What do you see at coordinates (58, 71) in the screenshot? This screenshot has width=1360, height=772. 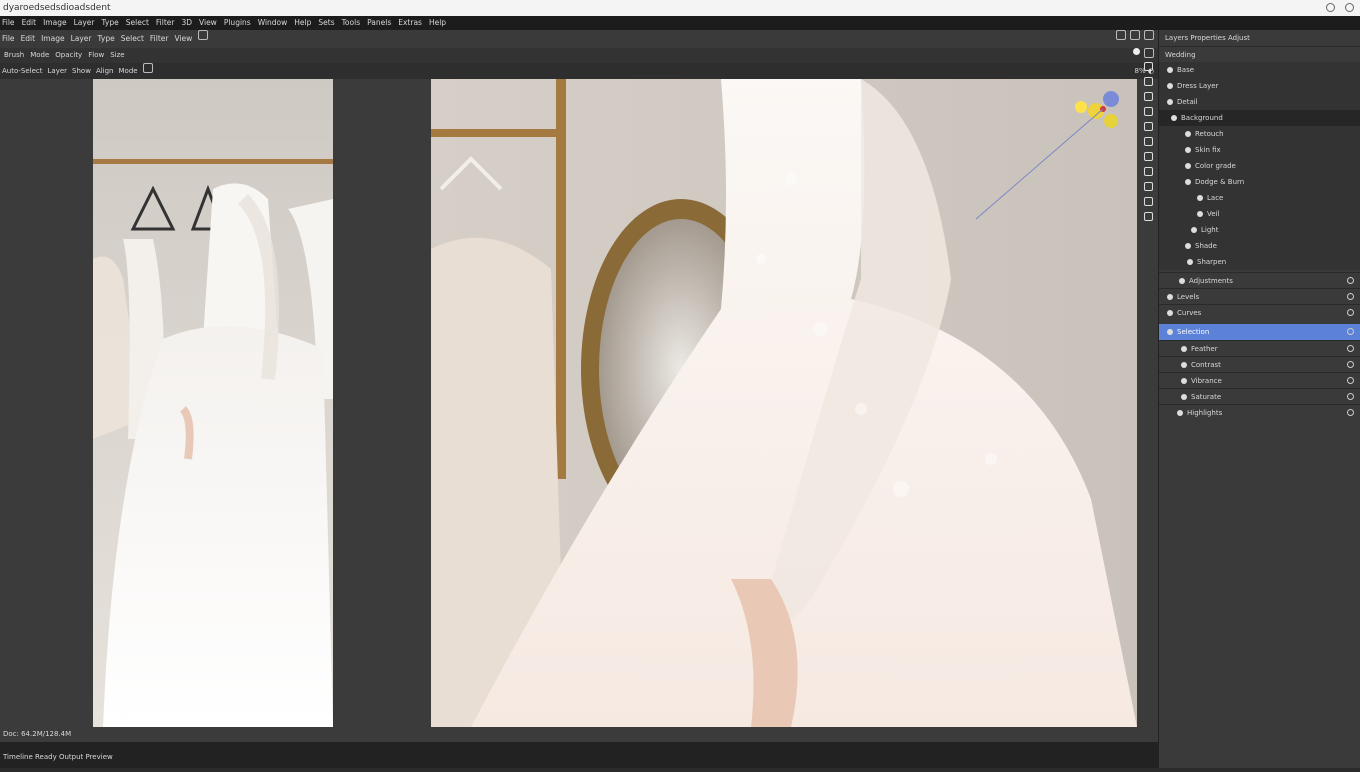 I see `doc-option: Layer` at bounding box center [58, 71].